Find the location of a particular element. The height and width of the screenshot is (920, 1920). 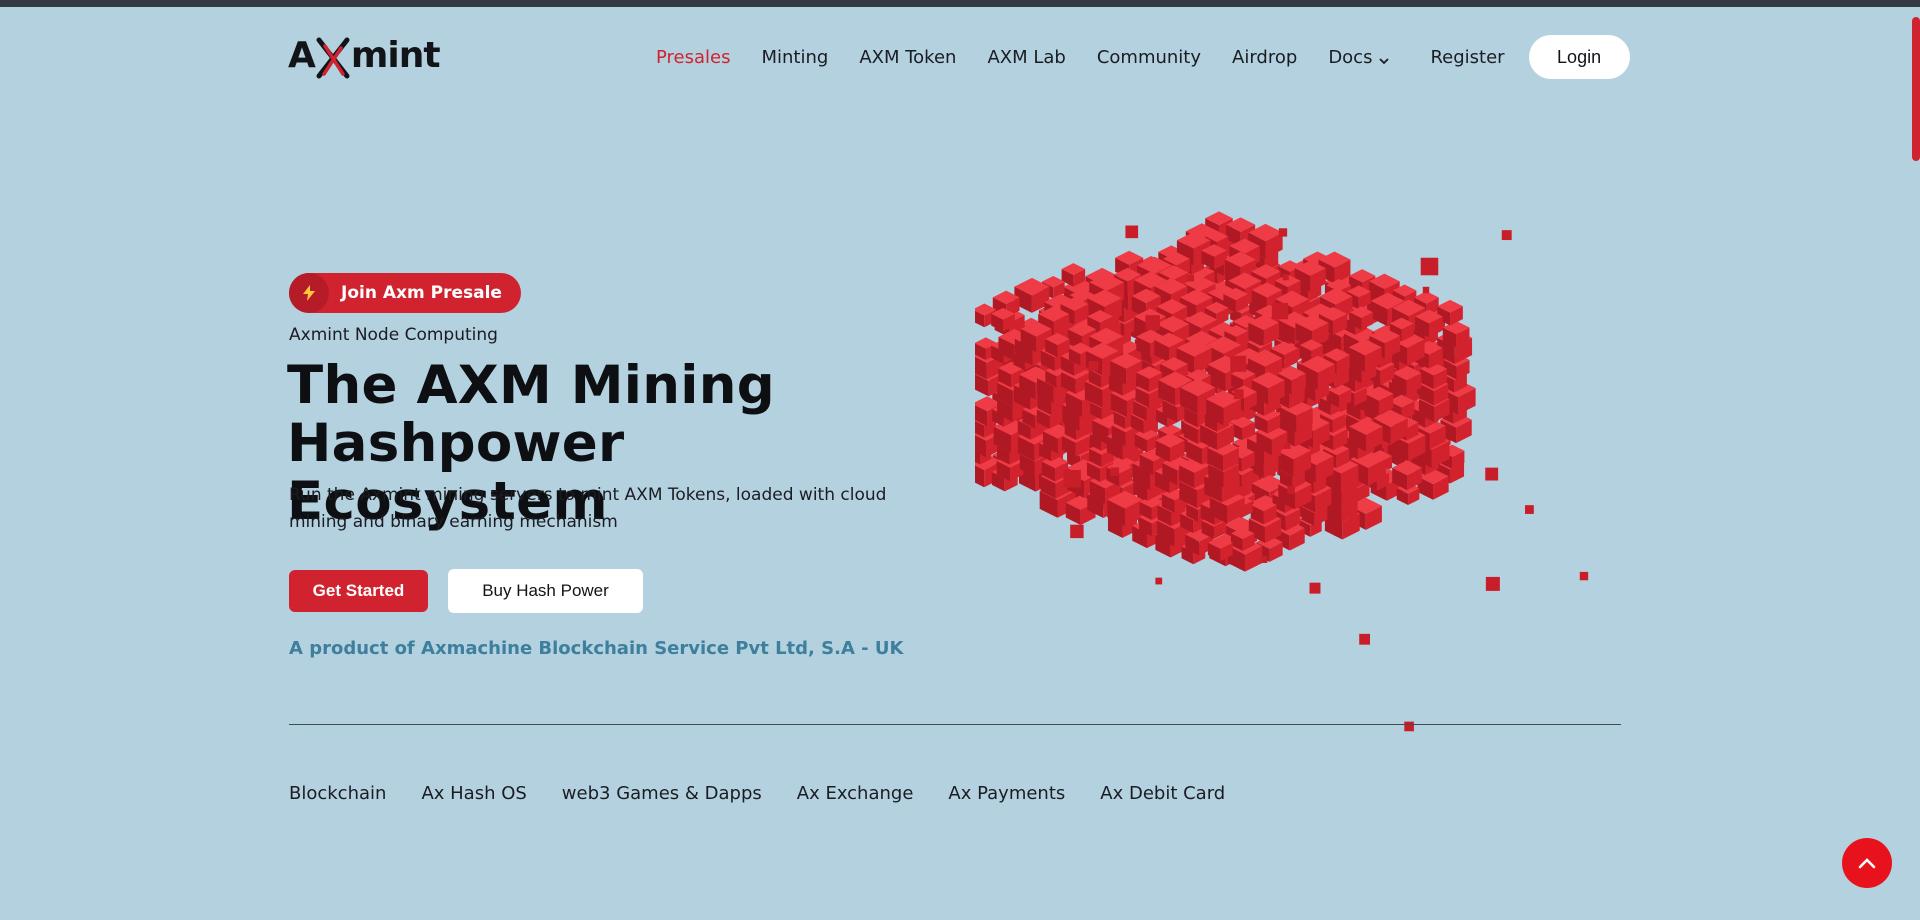

login-button: Login is located at coordinates (1579, 57).